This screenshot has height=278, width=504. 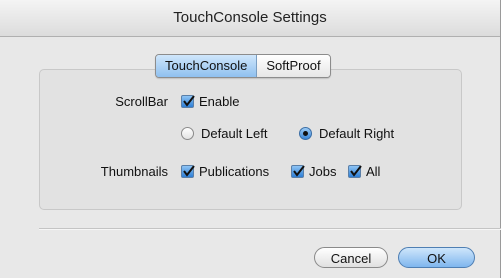 I want to click on tab-touchconsole: TouchConsole, so click(x=207, y=66).